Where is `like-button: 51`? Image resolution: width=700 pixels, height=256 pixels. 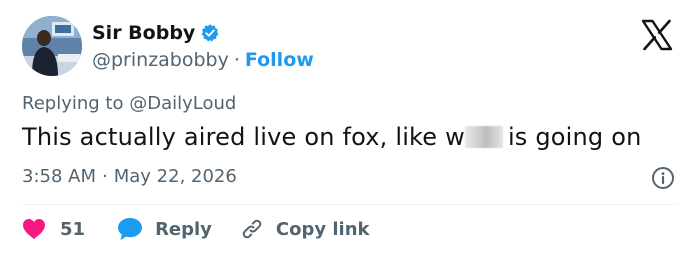
like-button: 51 is located at coordinates (53, 229).